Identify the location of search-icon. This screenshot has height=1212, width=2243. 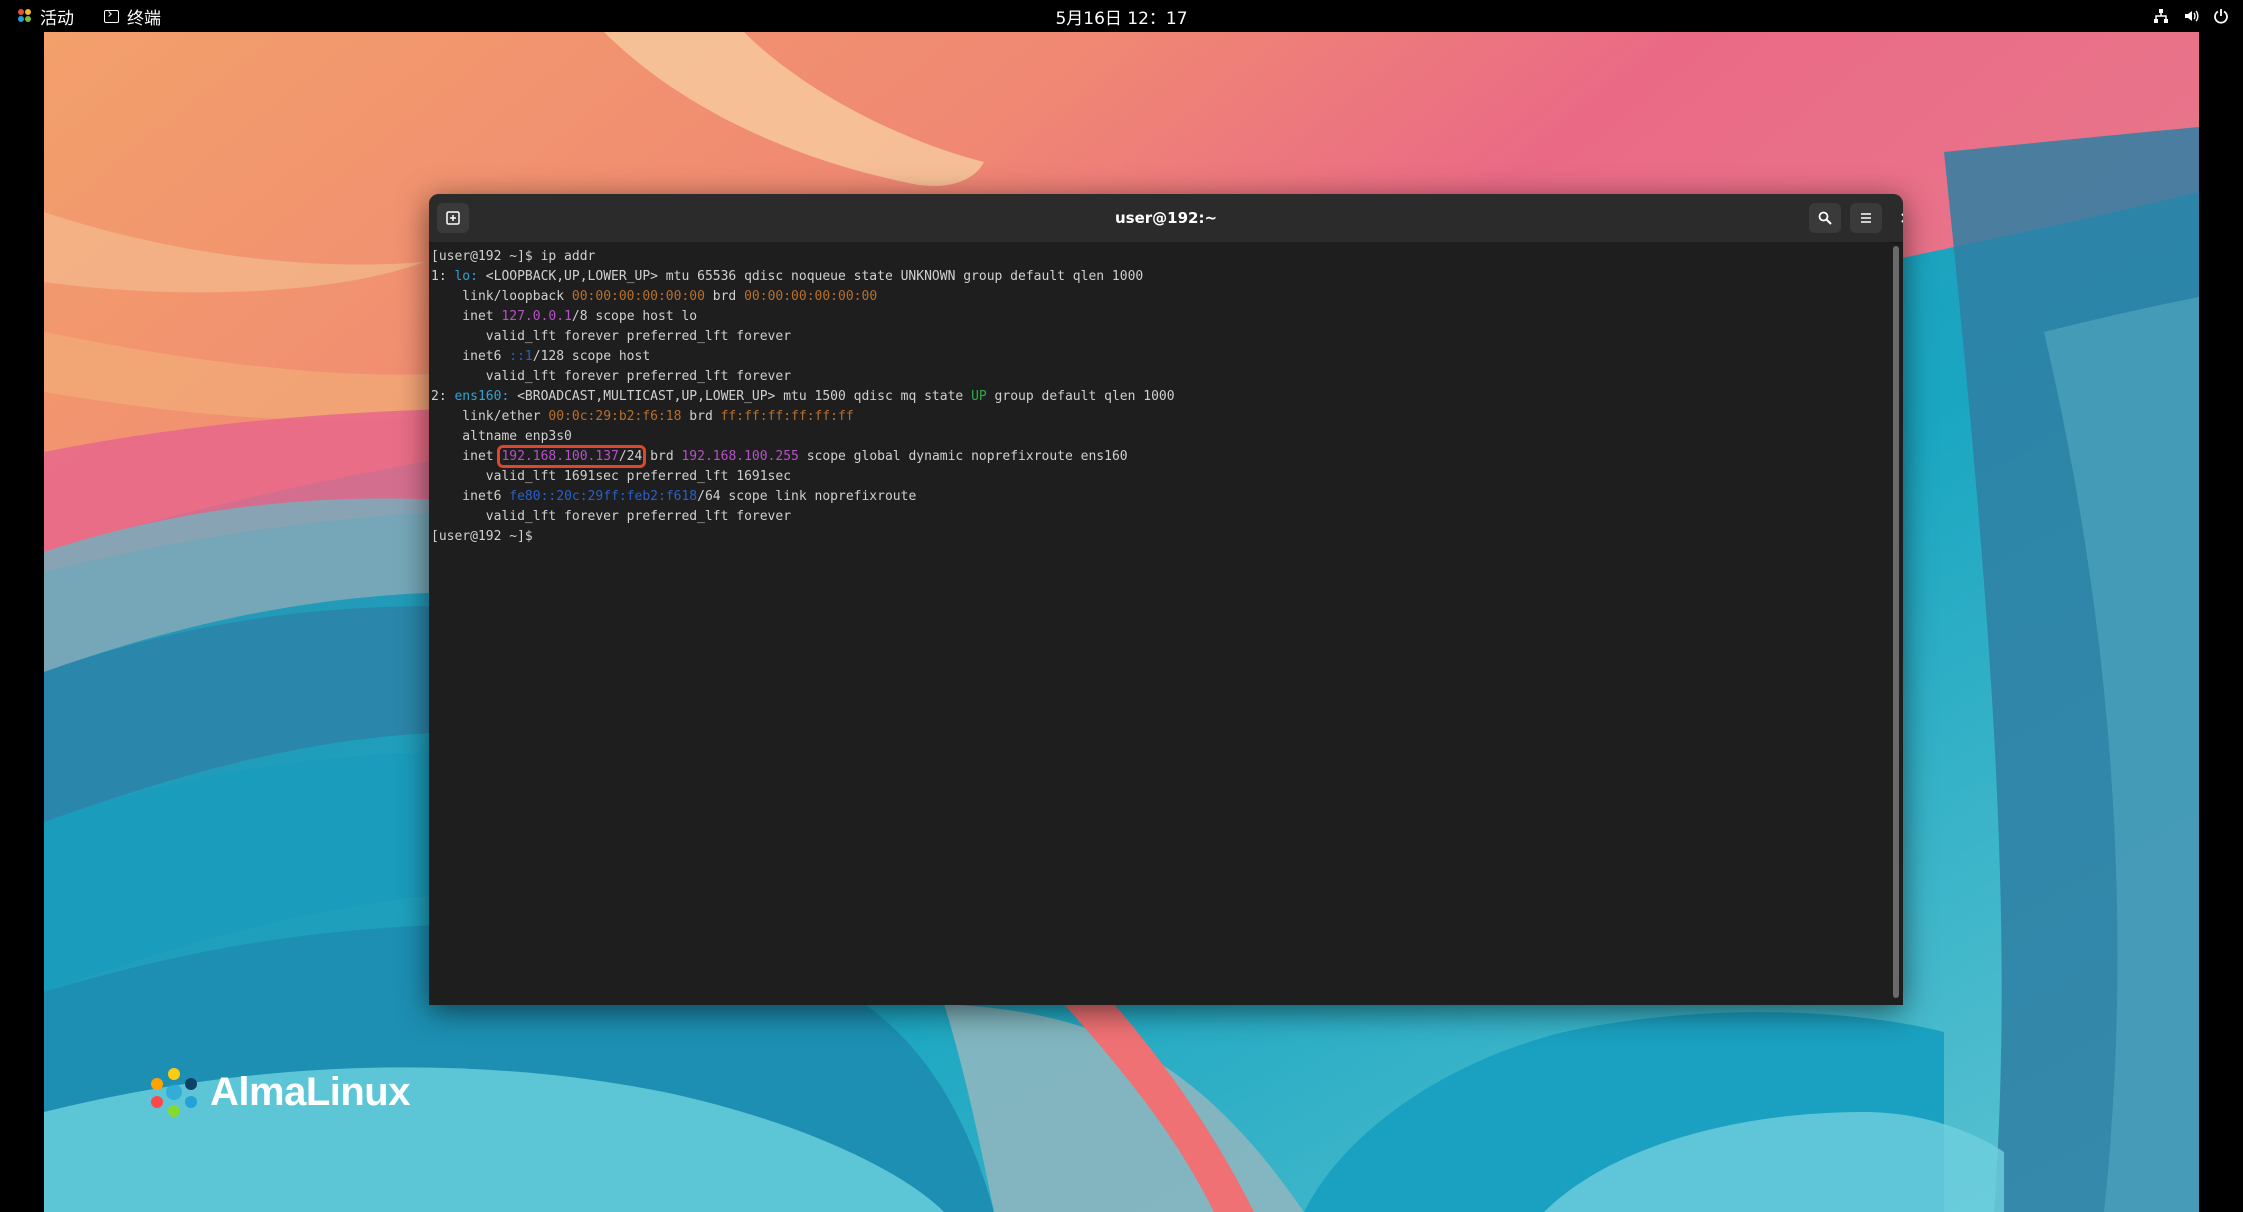
(1825, 218).